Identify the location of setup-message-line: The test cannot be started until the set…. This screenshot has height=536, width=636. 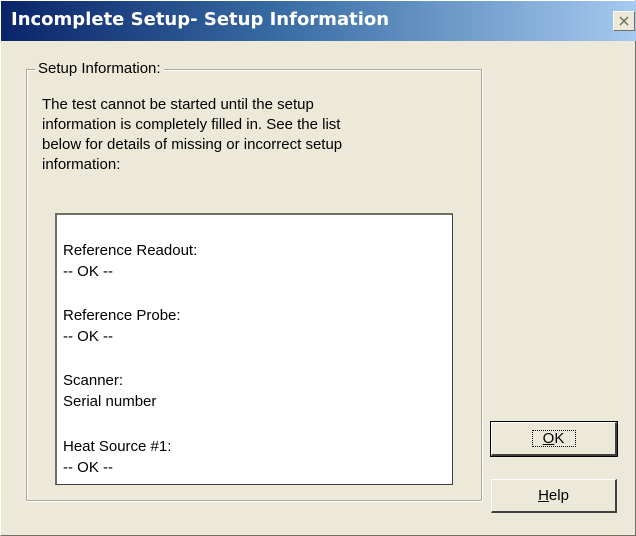
(178, 104).